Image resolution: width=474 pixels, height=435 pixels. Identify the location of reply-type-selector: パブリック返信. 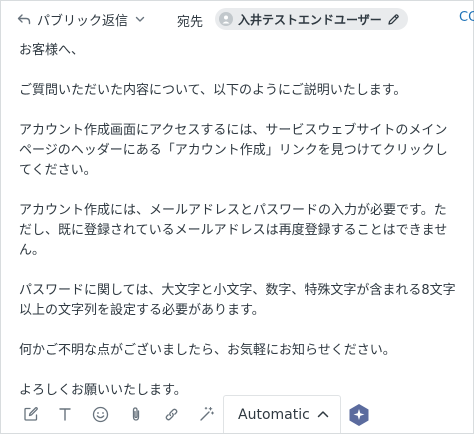
(81, 19).